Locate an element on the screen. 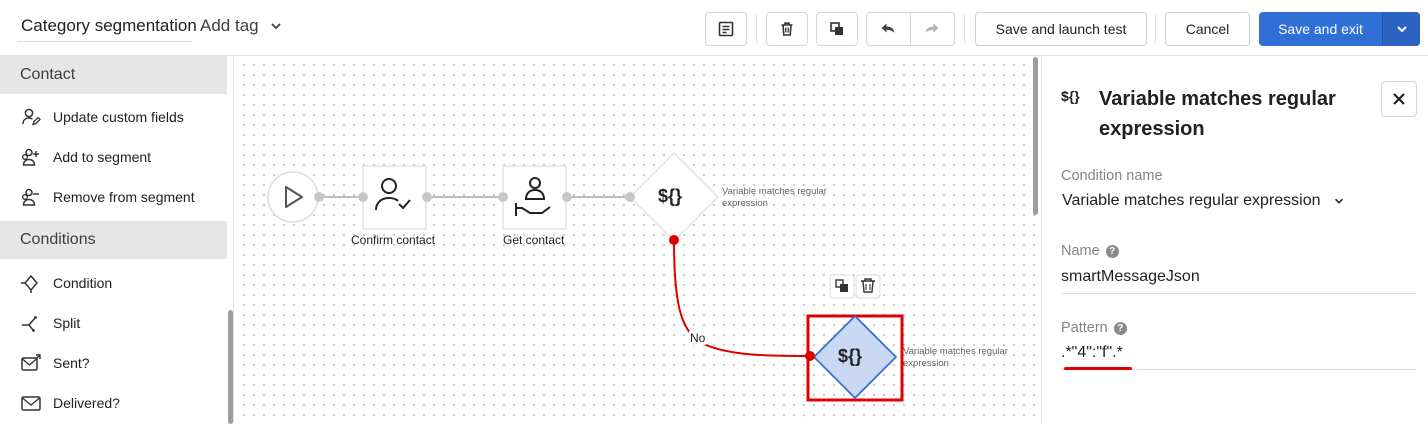 This screenshot has width=1428, height=424. palette-item-update-custom-fields: Update custom fields is located at coordinates (113, 117).